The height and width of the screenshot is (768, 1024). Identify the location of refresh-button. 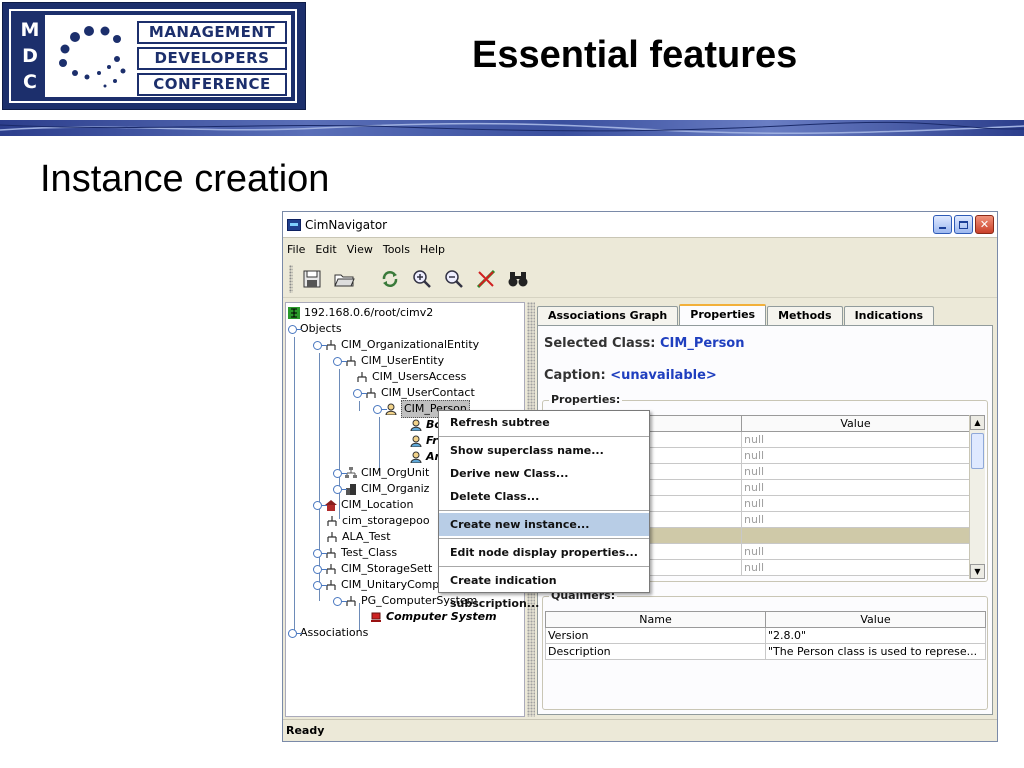
(390, 279).